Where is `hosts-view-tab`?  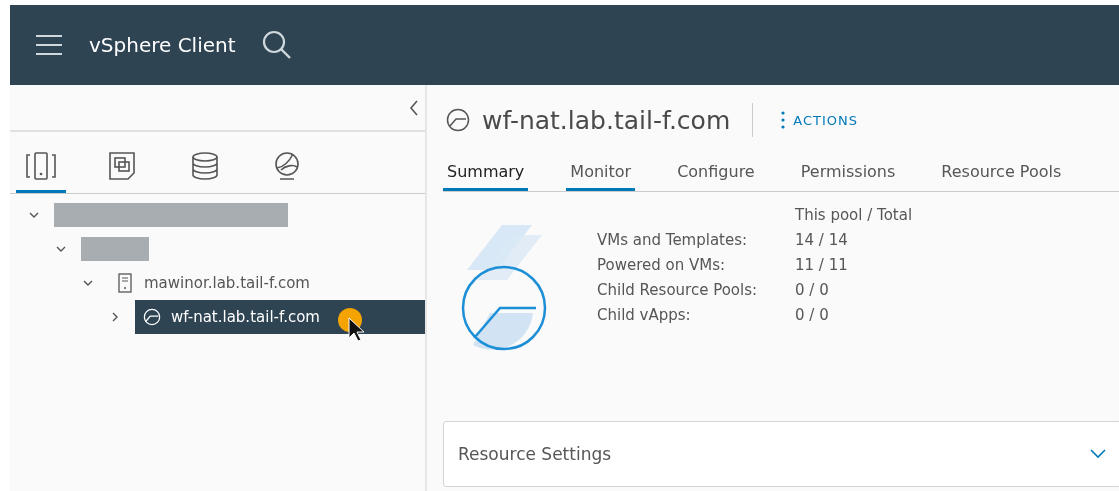
hosts-view-tab is located at coordinates (41, 172).